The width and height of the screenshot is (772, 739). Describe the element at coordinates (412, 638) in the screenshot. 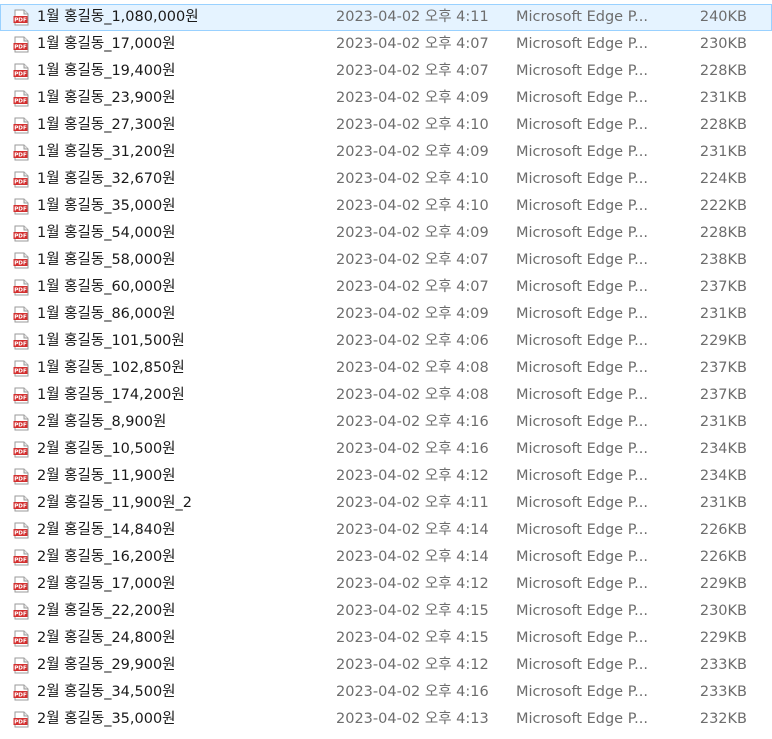

I see `file-date-modified: 2023-04-02 오후 4:15` at that location.